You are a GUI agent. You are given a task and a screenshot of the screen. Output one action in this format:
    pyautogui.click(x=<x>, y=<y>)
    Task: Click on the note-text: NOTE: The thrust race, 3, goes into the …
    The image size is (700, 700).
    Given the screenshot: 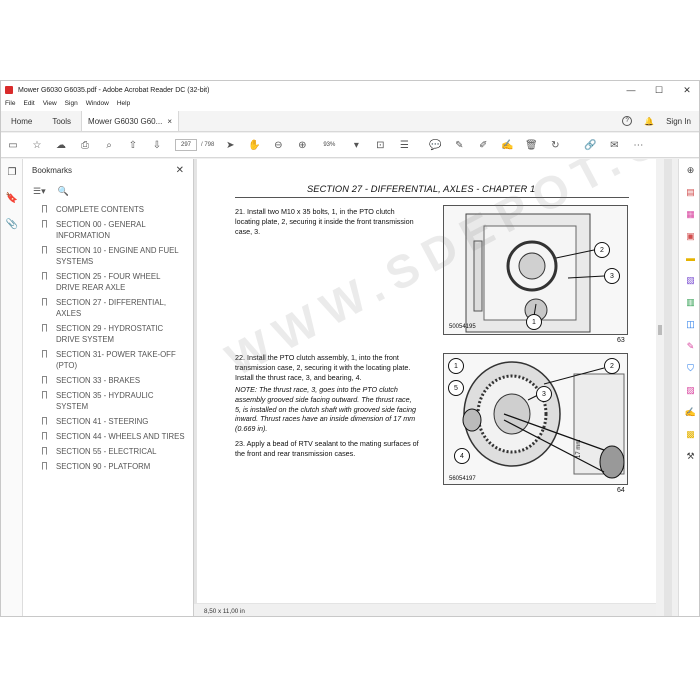 What is the action you would take?
    pyautogui.click(x=325, y=409)
    